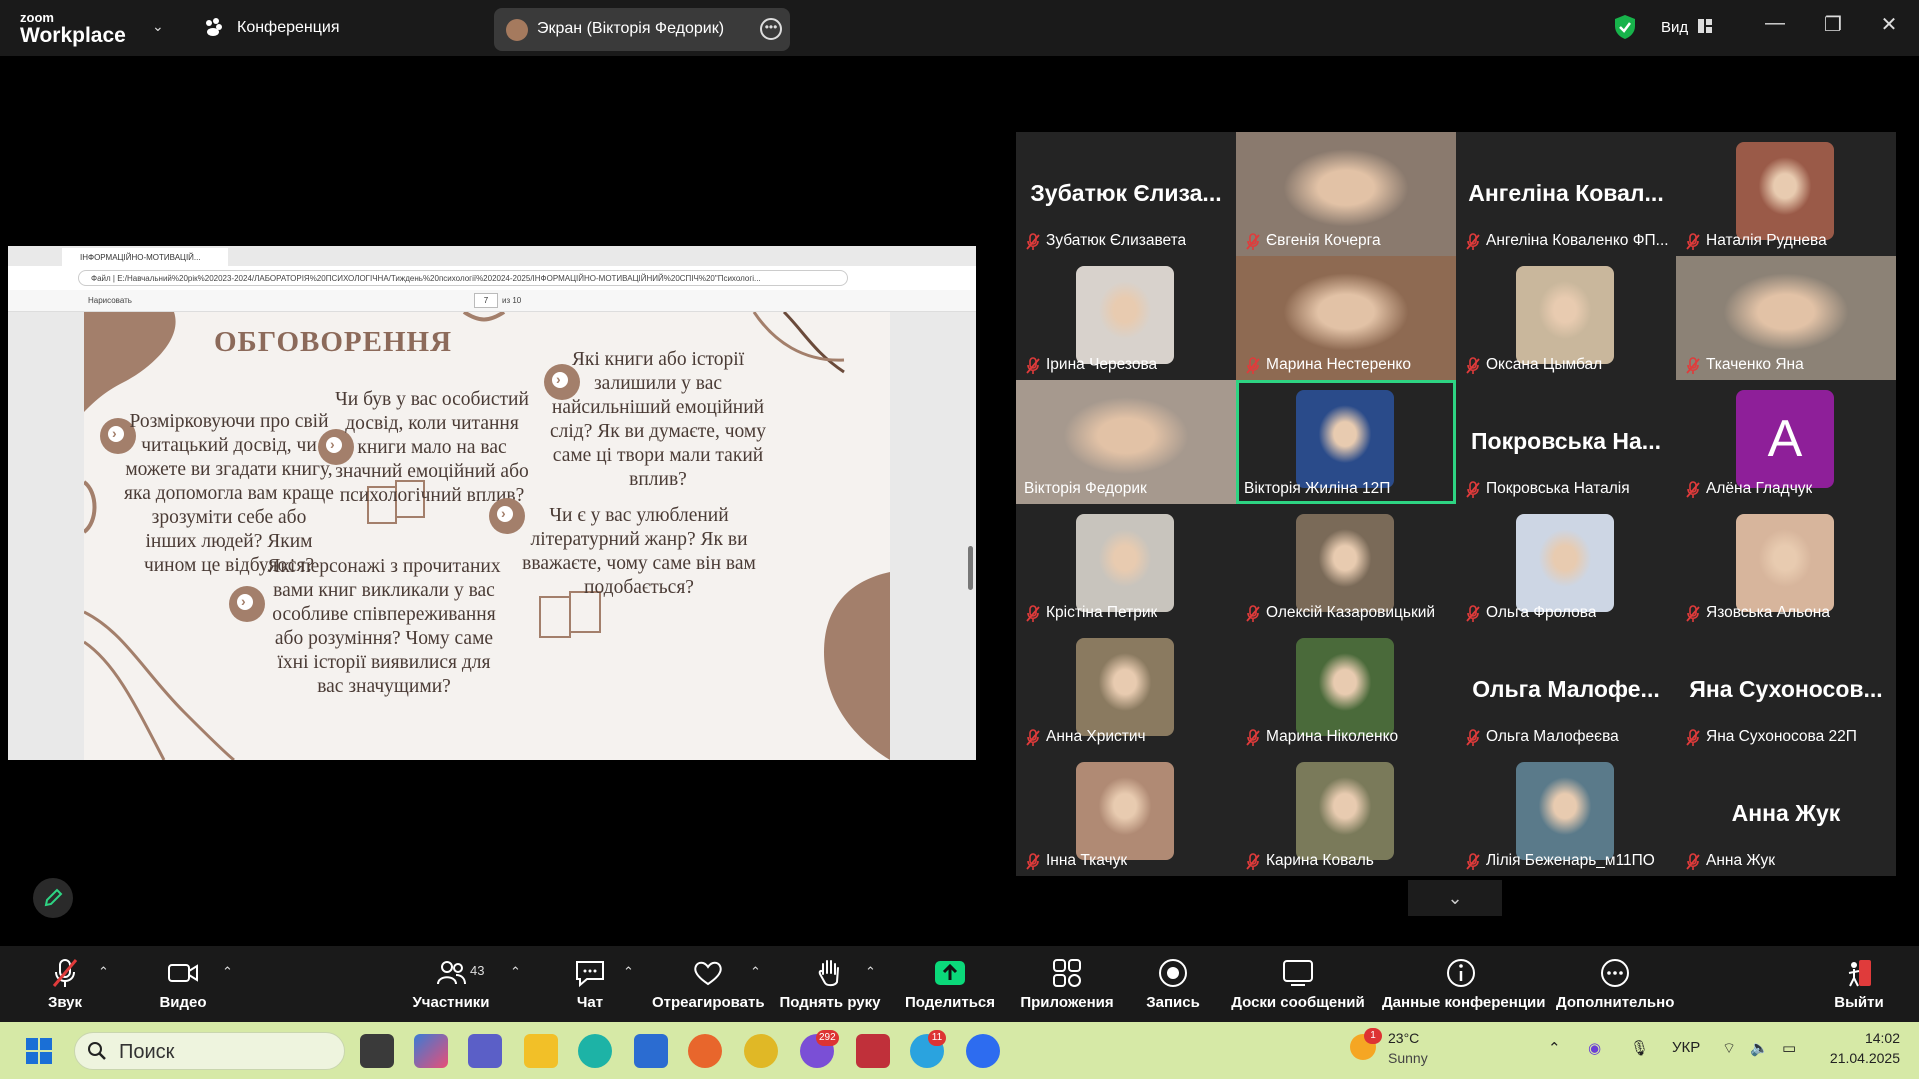 This screenshot has width=1919, height=1079. What do you see at coordinates (97, 1051) in the screenshot?
I see `search-icon` at bounding box center [97, 1051].